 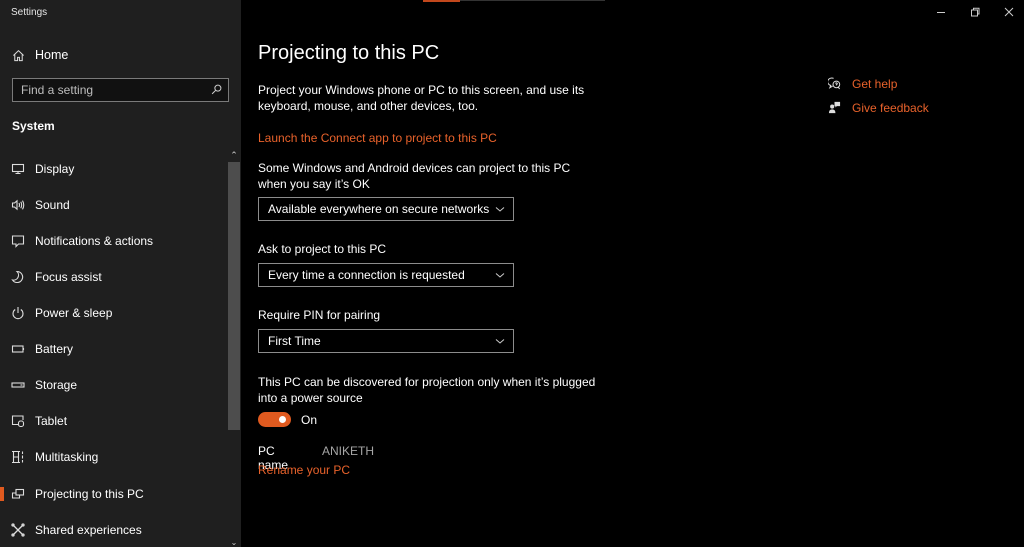 I want to click on home-icon, so click(x=18, y=55).